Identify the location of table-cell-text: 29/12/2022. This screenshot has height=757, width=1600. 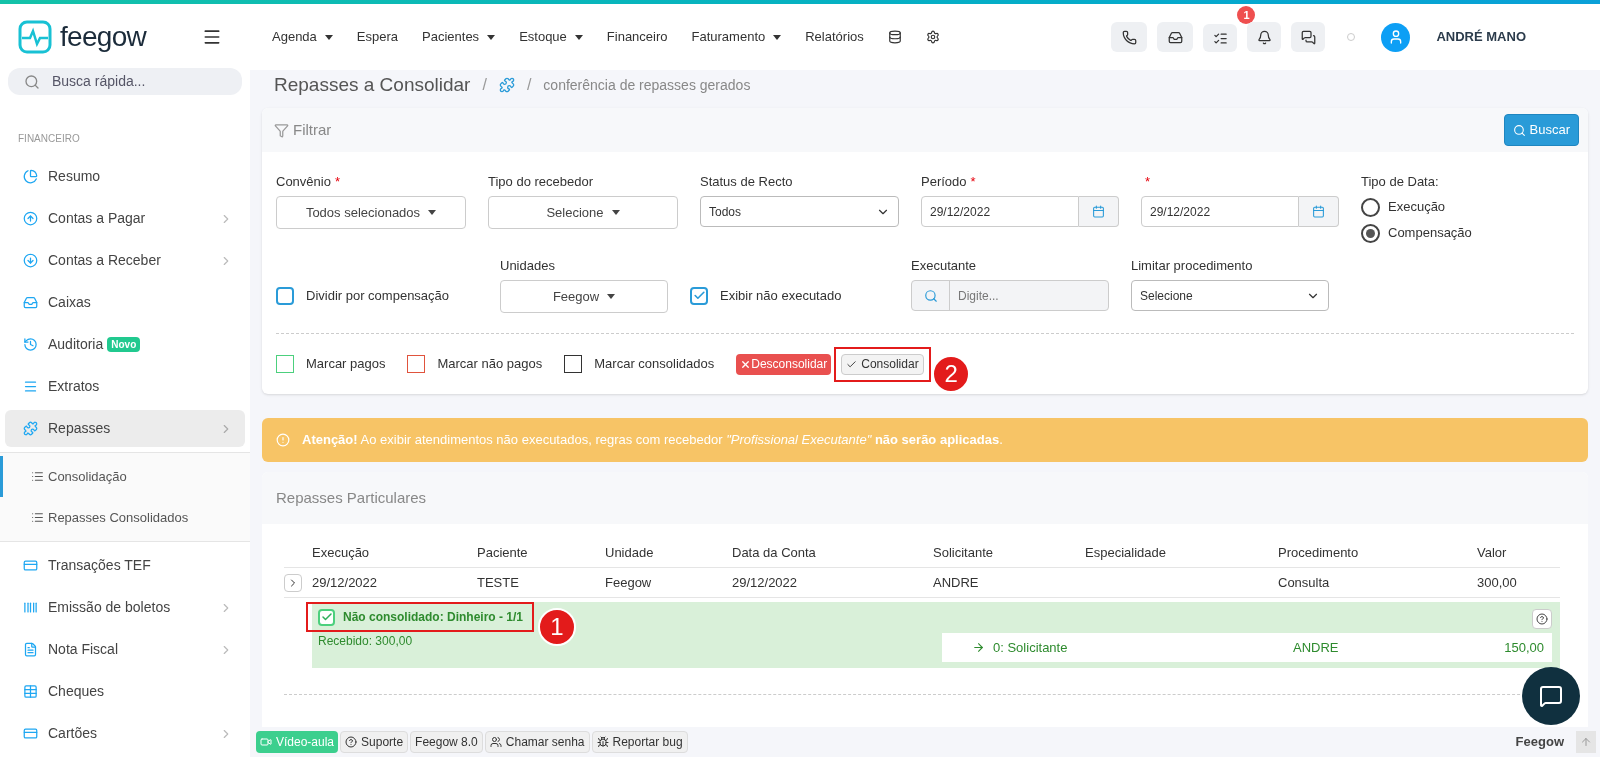
(345, 582).